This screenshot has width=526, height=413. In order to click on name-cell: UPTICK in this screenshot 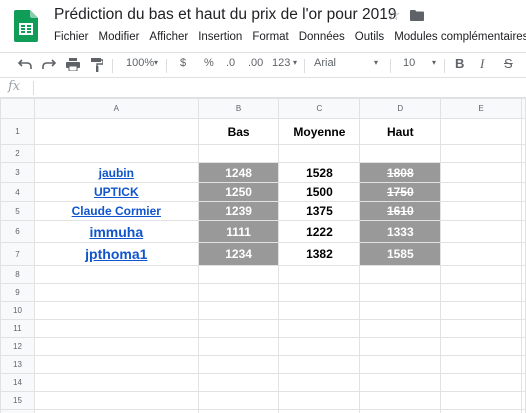, I will do `click(116, 192)`.